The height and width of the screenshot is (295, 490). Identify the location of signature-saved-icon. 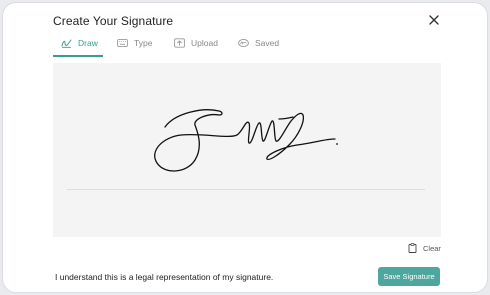
(243, 43).